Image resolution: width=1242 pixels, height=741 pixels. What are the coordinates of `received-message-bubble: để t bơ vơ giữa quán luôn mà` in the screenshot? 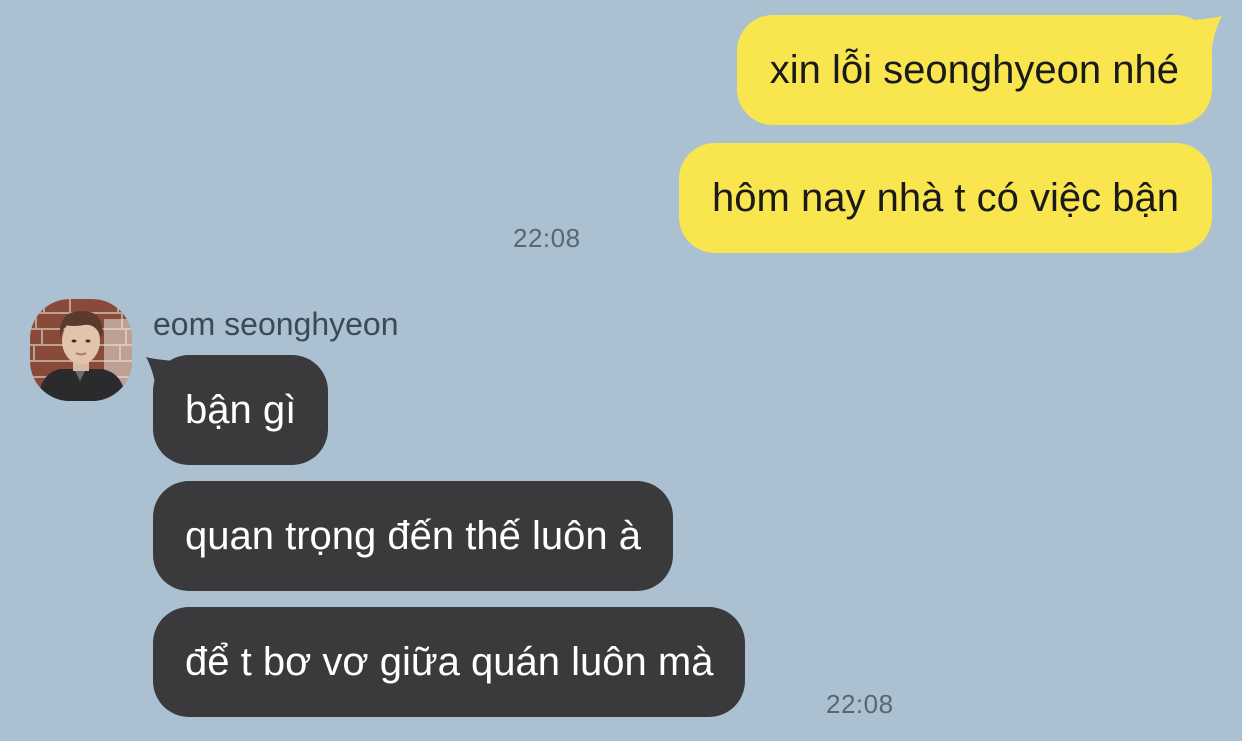 It's located at (449, 662).